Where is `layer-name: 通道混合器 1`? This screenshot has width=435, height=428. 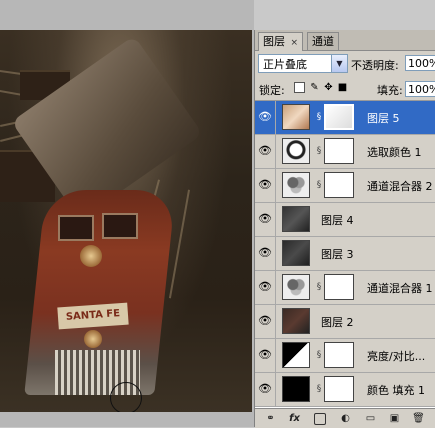
layer-name: 通道混合器 1 is located at coordinates (400, 288).